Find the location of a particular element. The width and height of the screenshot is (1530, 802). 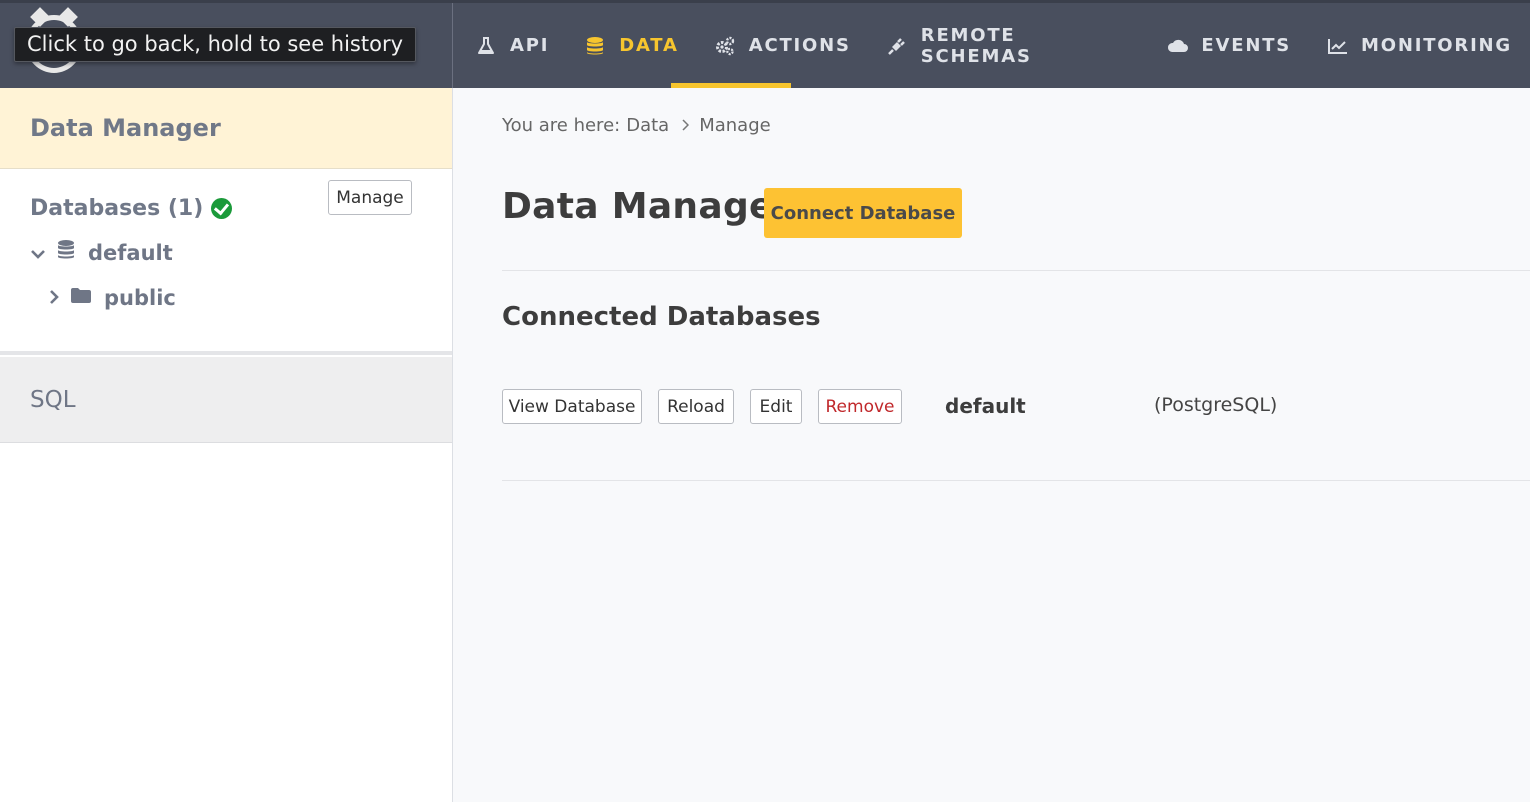

manage-button: Manage is located at coordinates (370, 197).